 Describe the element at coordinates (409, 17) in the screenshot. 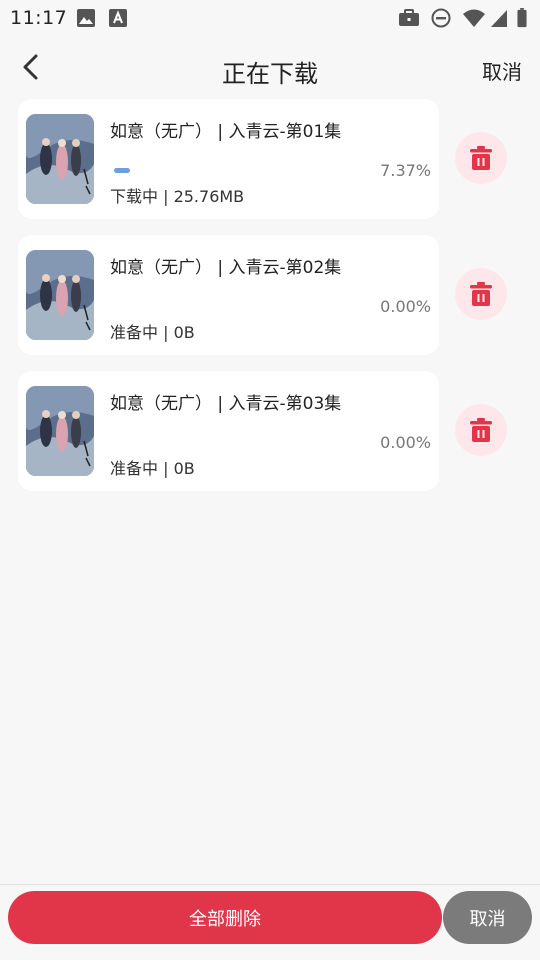

I see `briefcase-icon` at that location.